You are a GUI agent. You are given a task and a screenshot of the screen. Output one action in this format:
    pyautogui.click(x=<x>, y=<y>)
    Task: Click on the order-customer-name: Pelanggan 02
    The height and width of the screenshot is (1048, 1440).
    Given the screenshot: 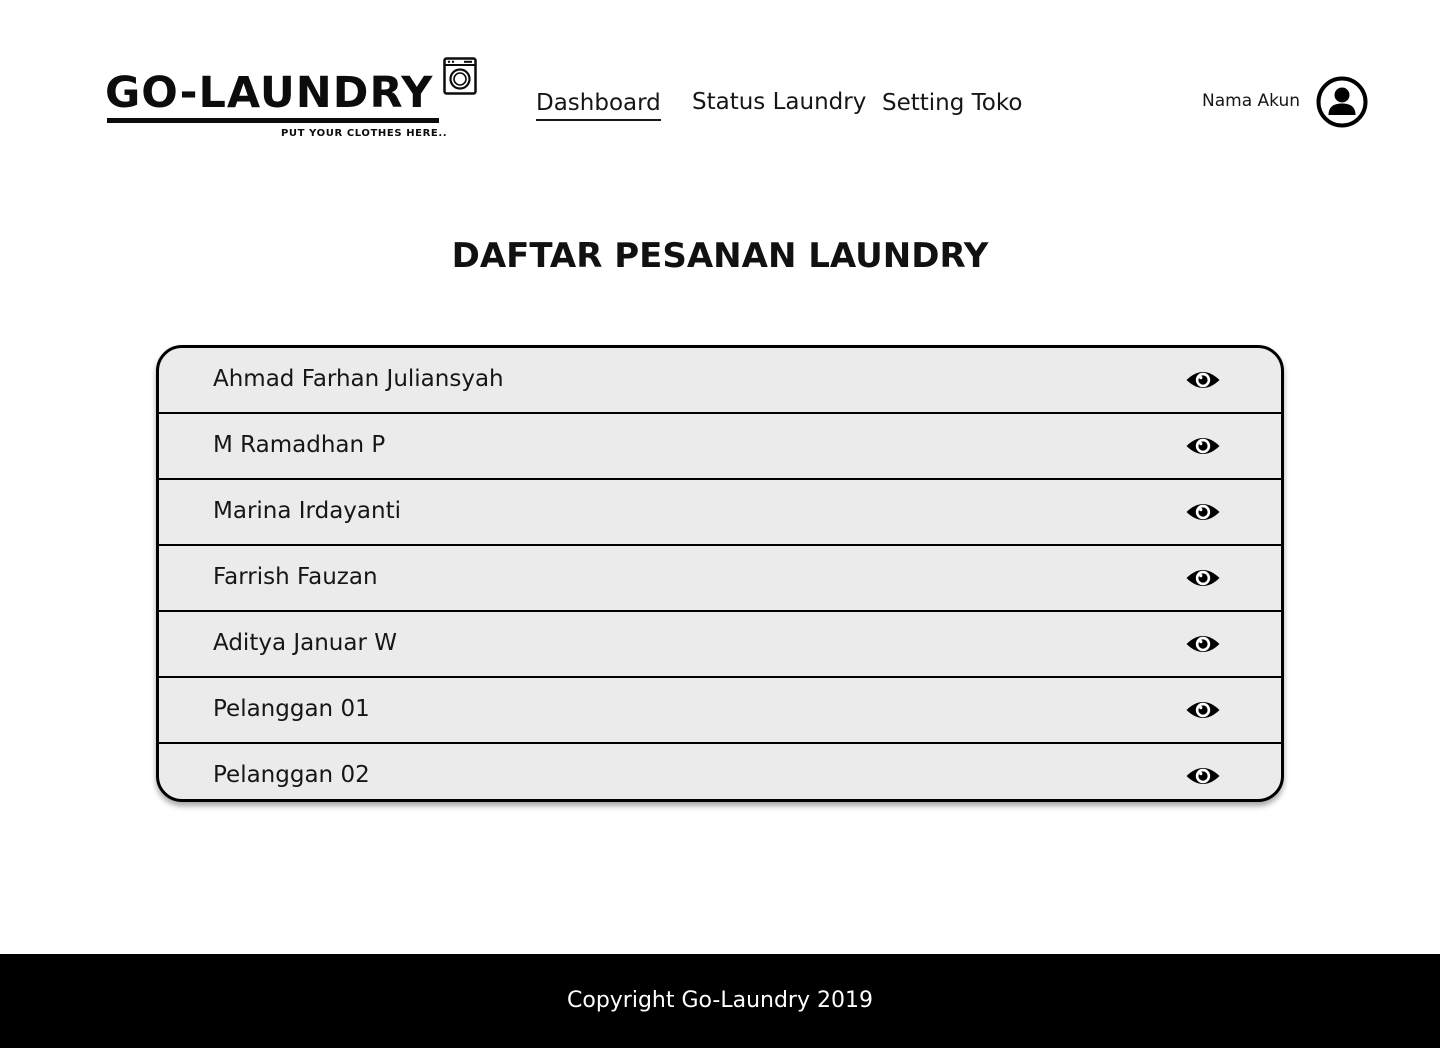 What is the action you would take?
    pyautogui.click(x=291, y=775)
    